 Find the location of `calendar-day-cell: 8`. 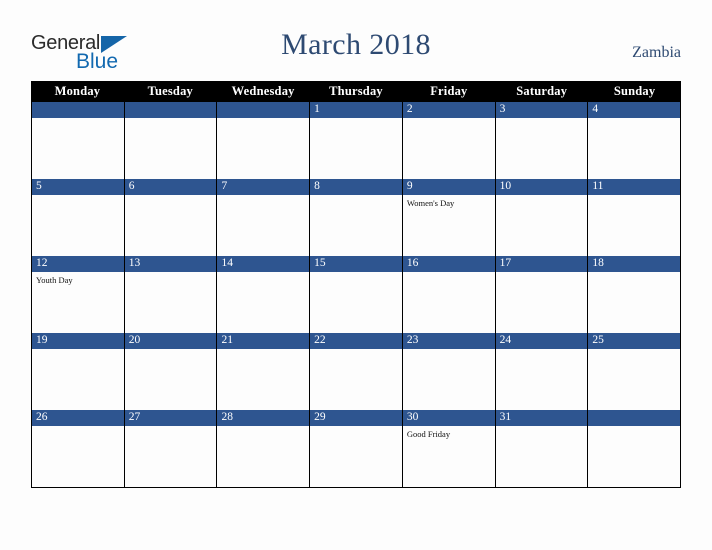

calendar-day-cell: 8 is located at coordinates (356, 217).